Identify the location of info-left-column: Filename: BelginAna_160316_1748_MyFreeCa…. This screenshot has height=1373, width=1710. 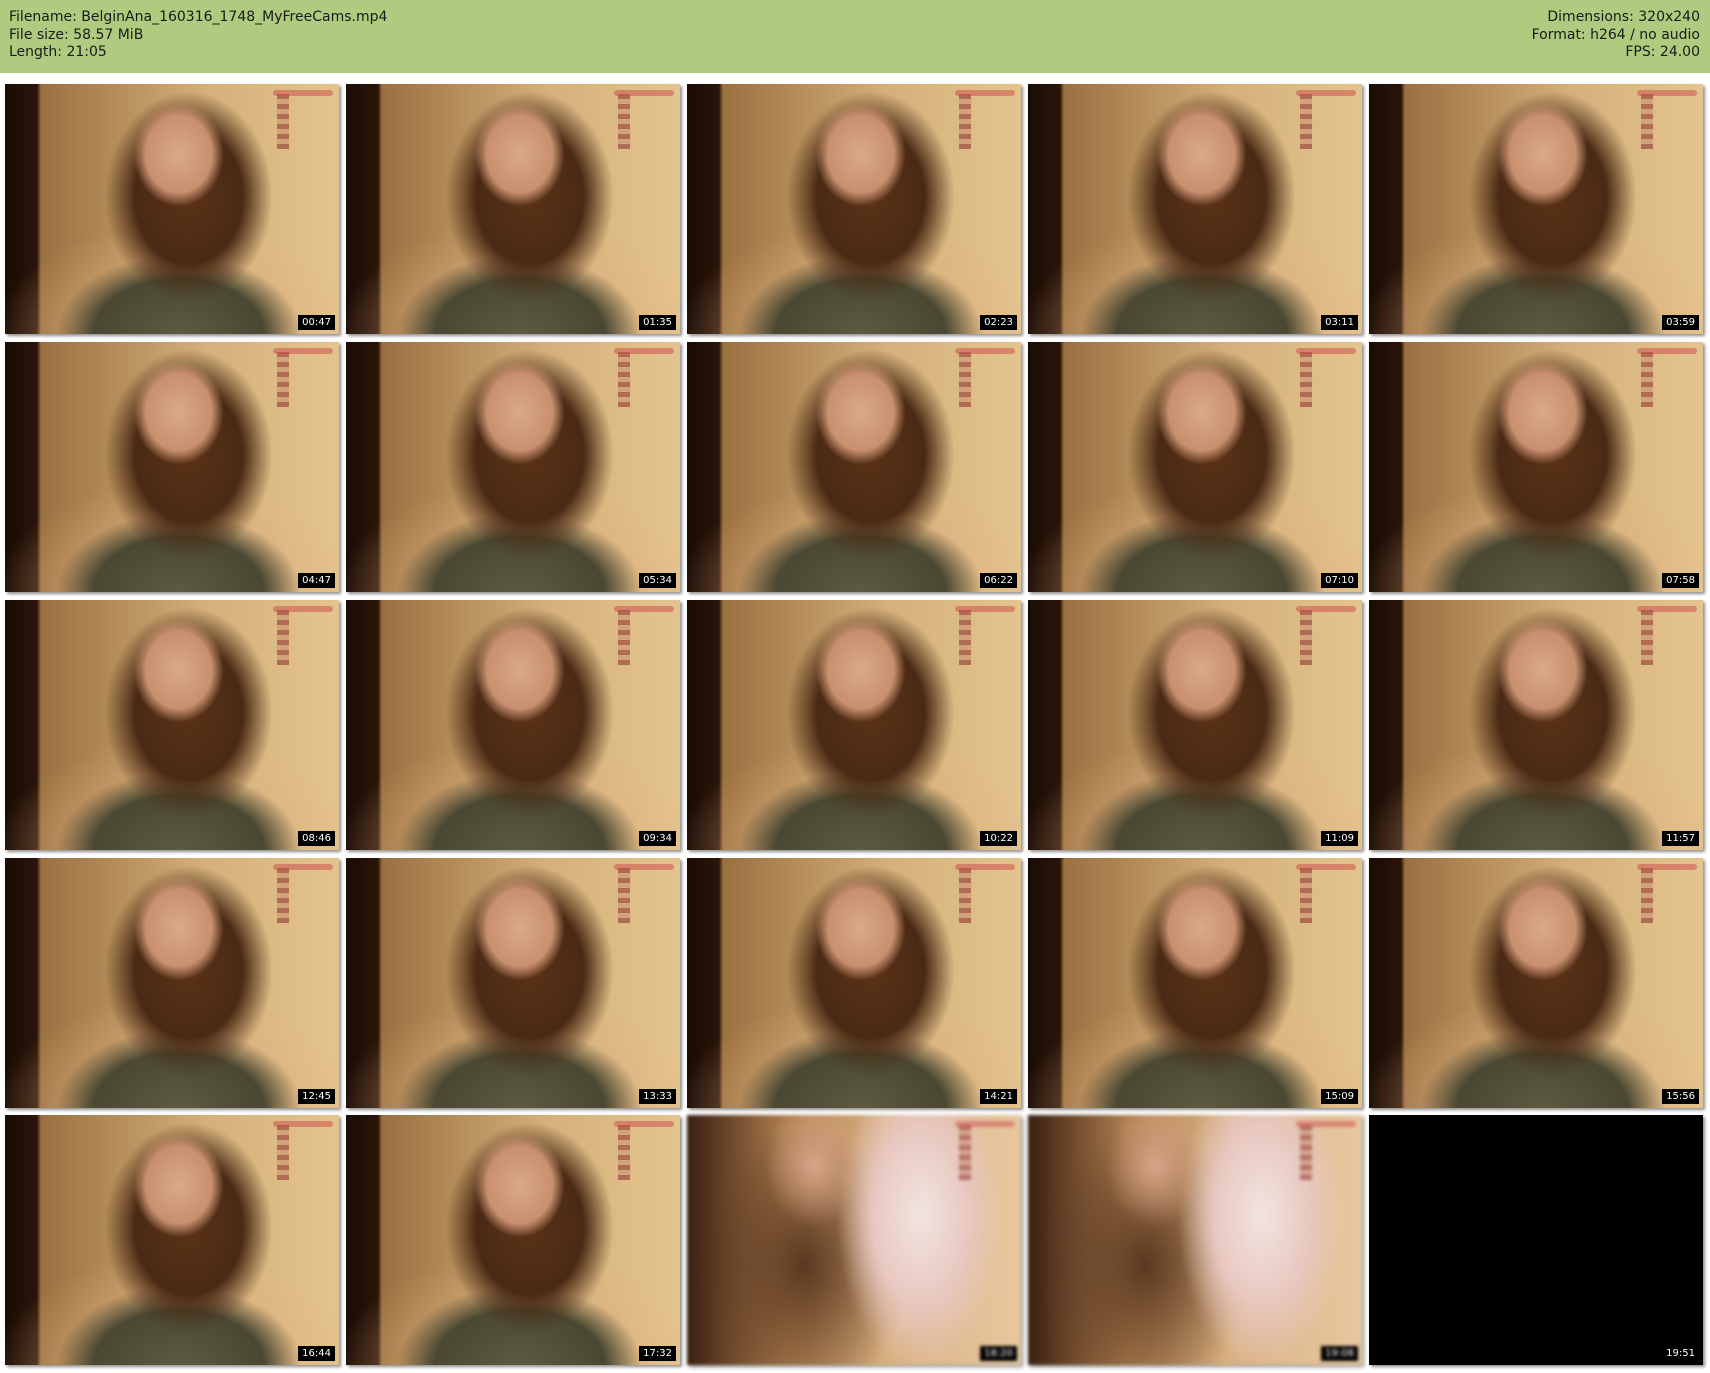
(198, 35).